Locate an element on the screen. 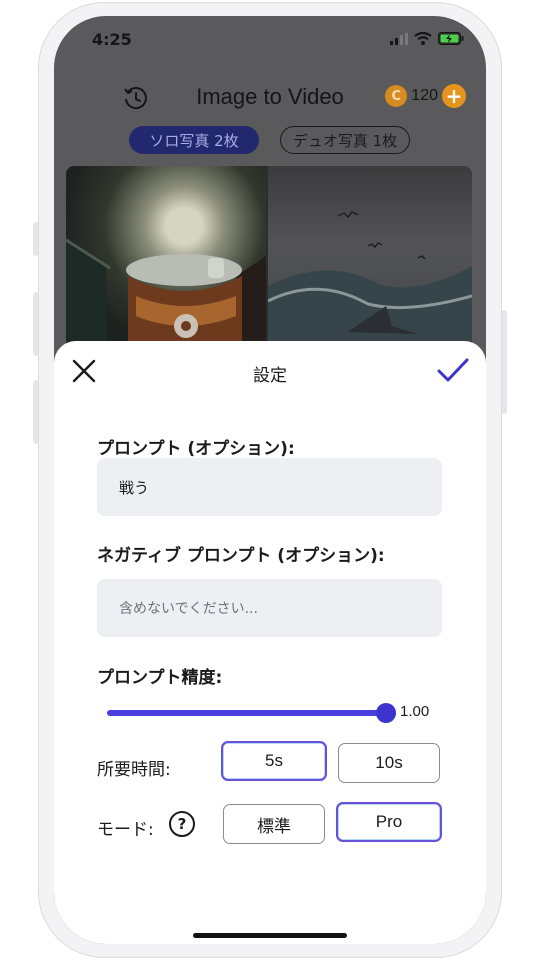  precision-slider-track is located at coordinates (246, 713).